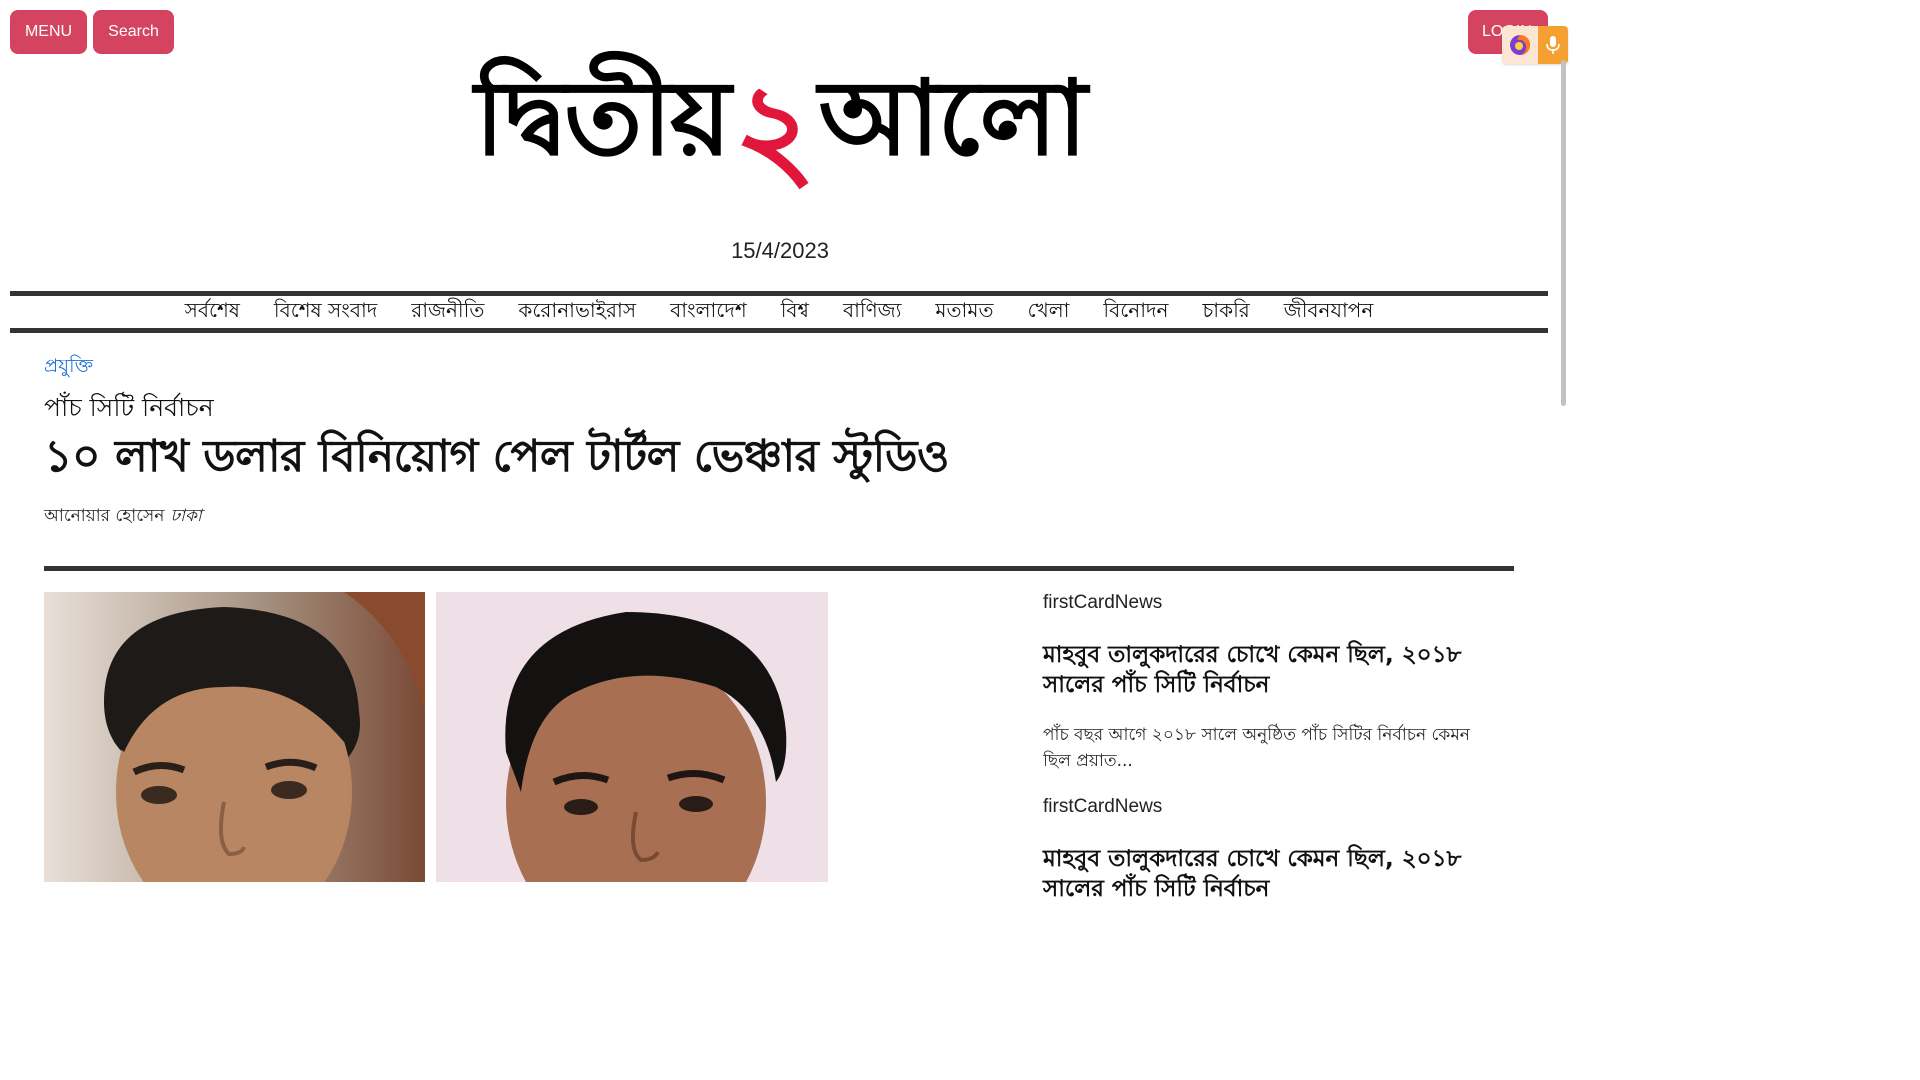 The height and width of the screenshot is (1080, 1920). Describe the element at coordinates (48, 32) in the screenshot. I see `menu-button: MENU` at that location.